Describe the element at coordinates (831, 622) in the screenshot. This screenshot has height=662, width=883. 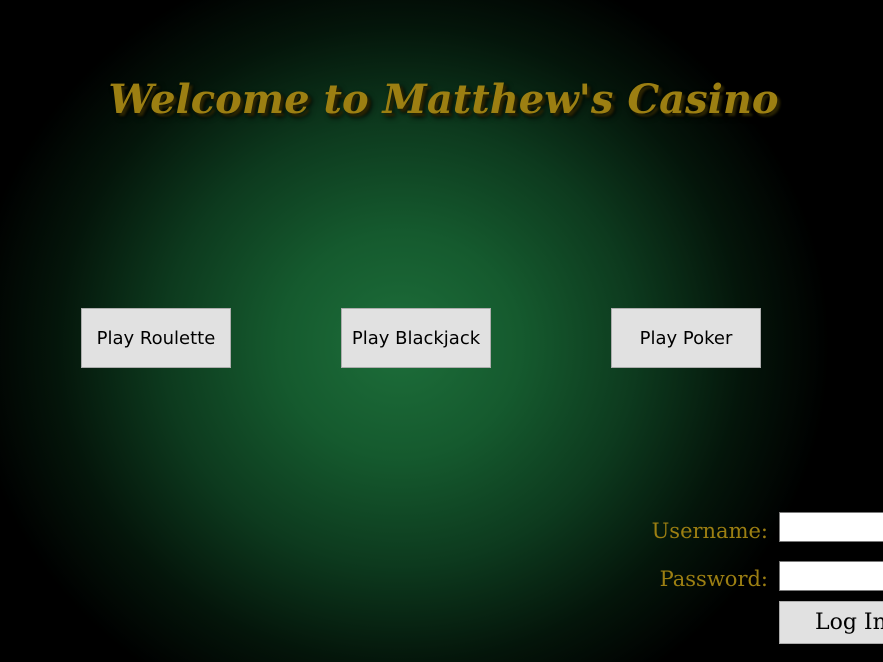
I see `login-button: Log In` at that location.